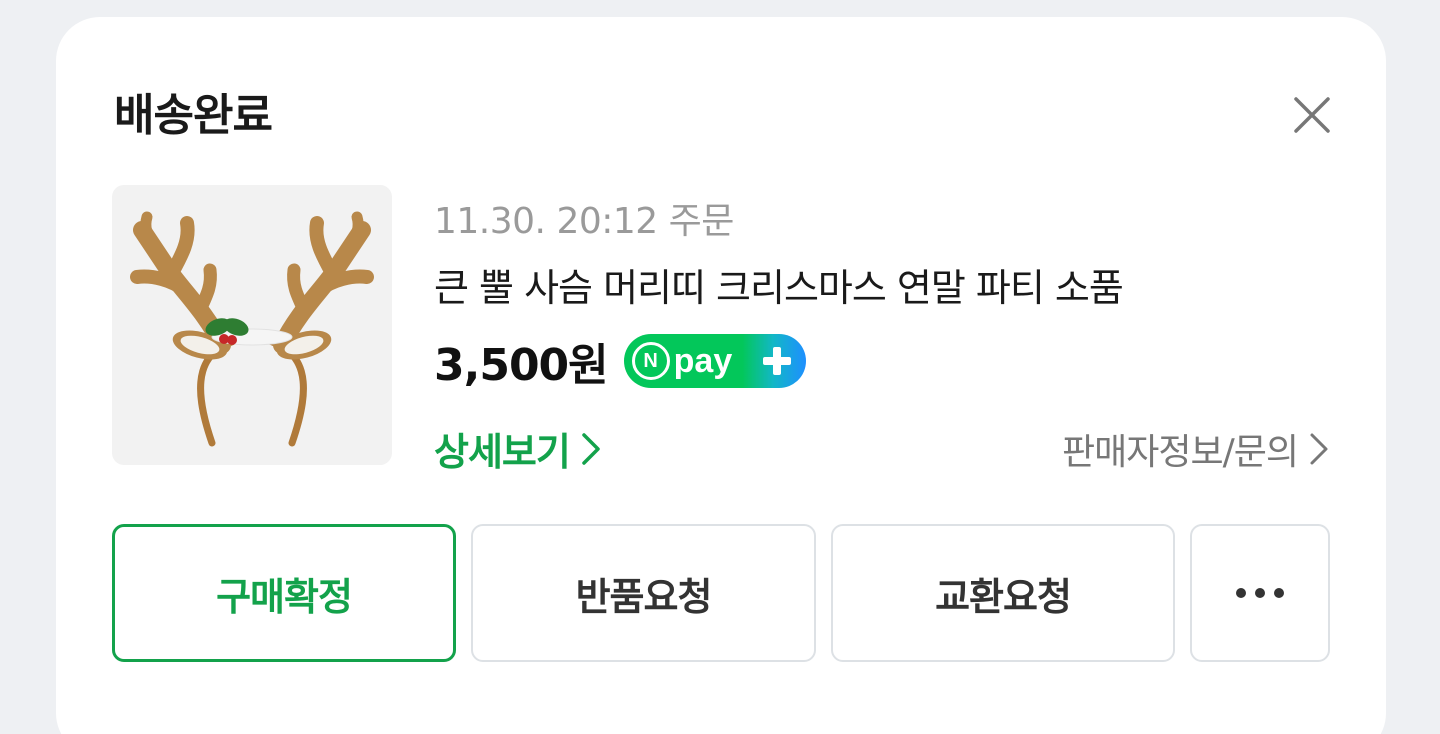  I want to click on view-details-label: 상세보기, so click(502, 452).